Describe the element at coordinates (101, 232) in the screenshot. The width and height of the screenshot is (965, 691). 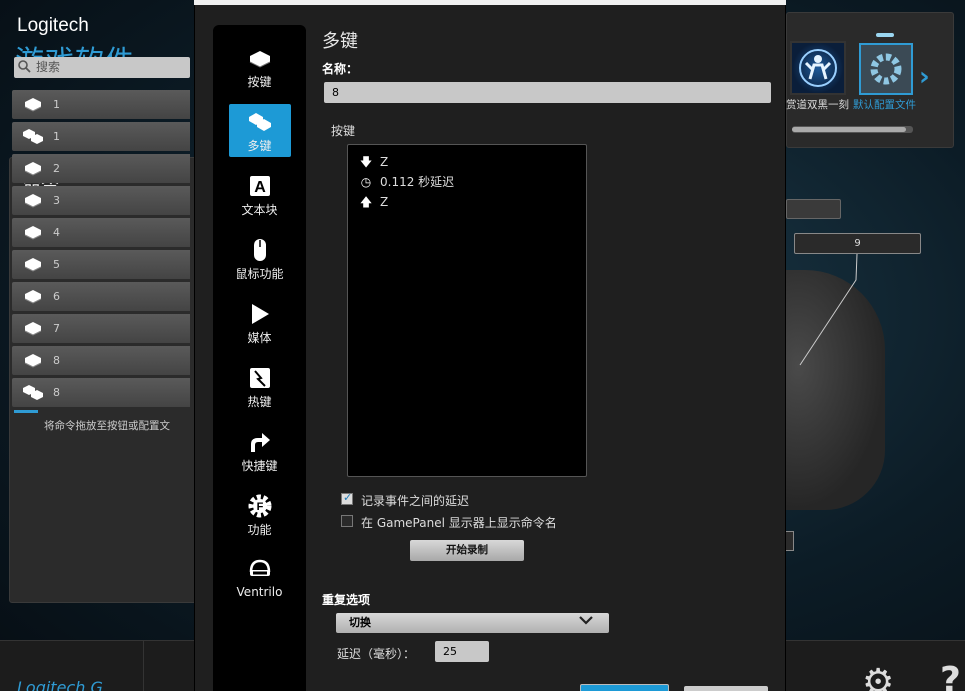
I see `command-item: 4` at that location.